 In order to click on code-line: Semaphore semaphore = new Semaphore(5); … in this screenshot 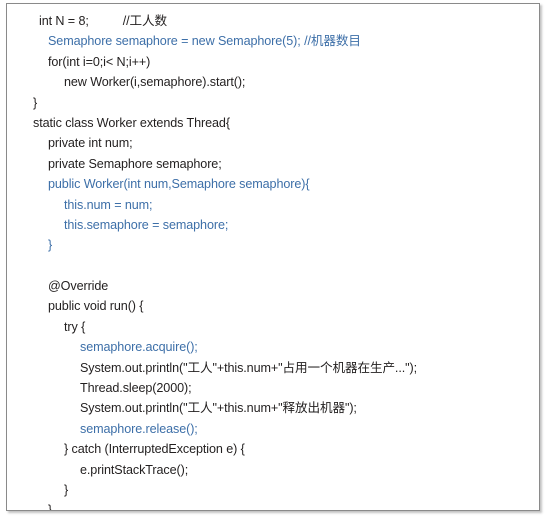, I will do `click(204, 41)`.